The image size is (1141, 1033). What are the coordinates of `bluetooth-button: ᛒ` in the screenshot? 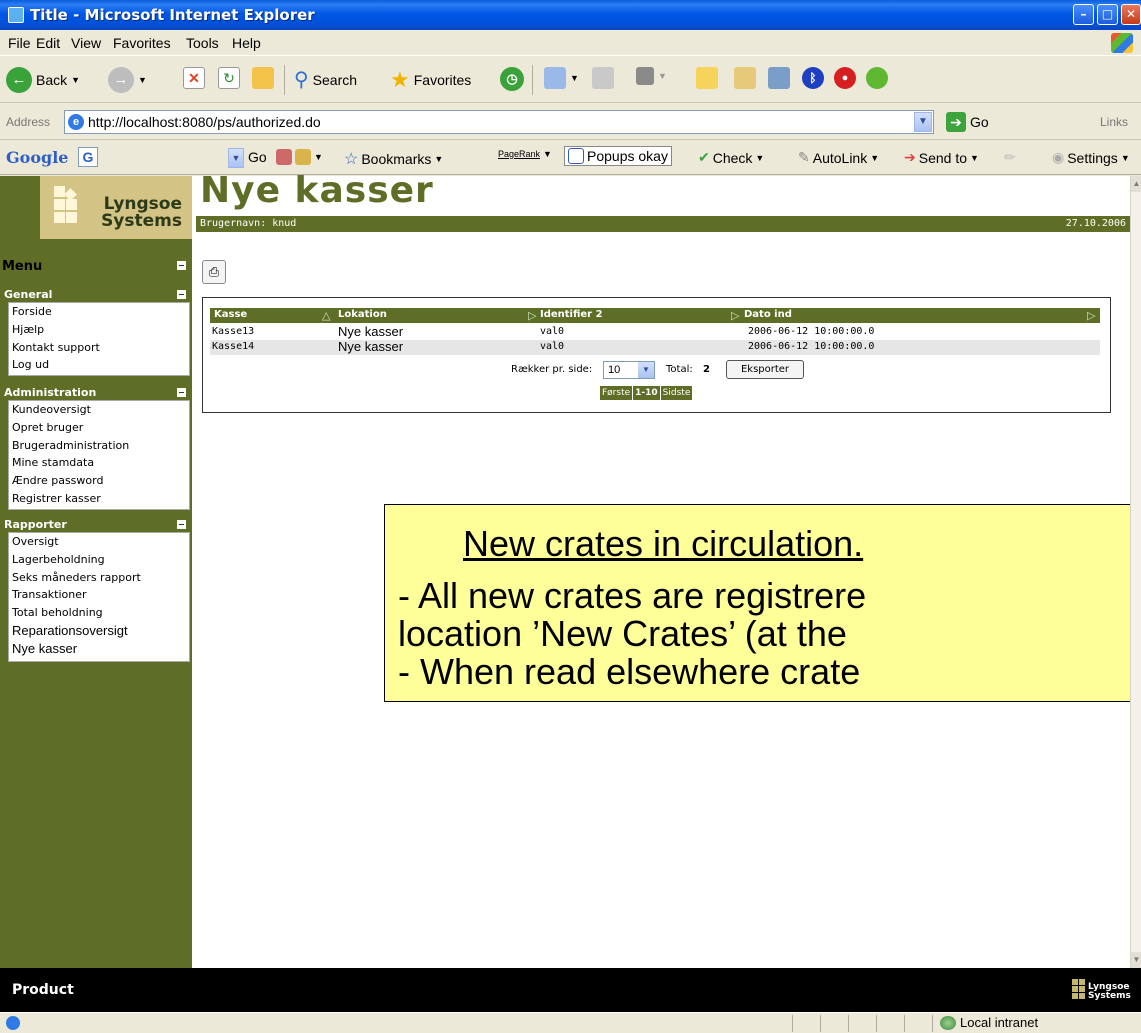 It's located at (813, 78).